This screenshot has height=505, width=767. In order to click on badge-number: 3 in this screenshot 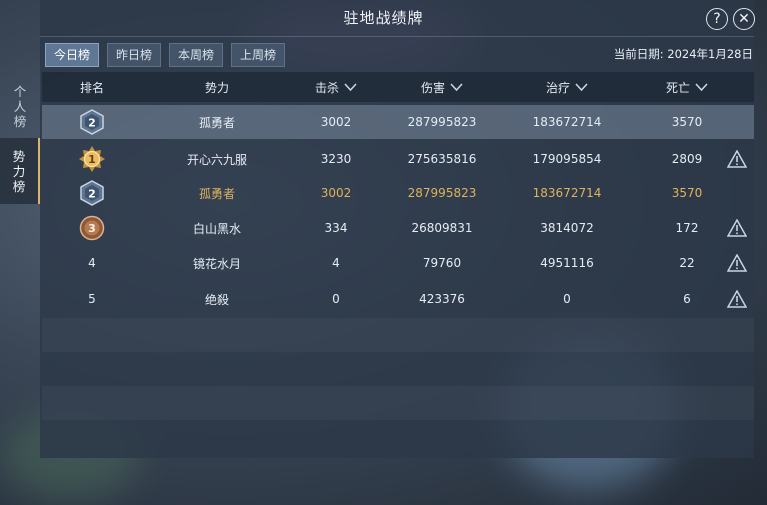, I will do `click(92, 228)`.